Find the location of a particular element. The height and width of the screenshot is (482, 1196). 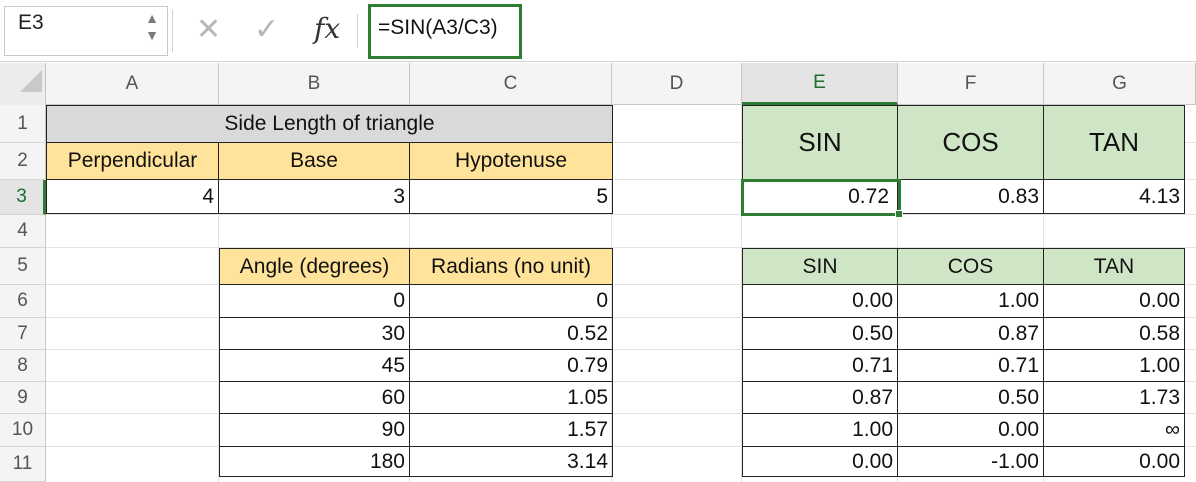

cell-f1-merged: COS is located at coordinates (971, 142).